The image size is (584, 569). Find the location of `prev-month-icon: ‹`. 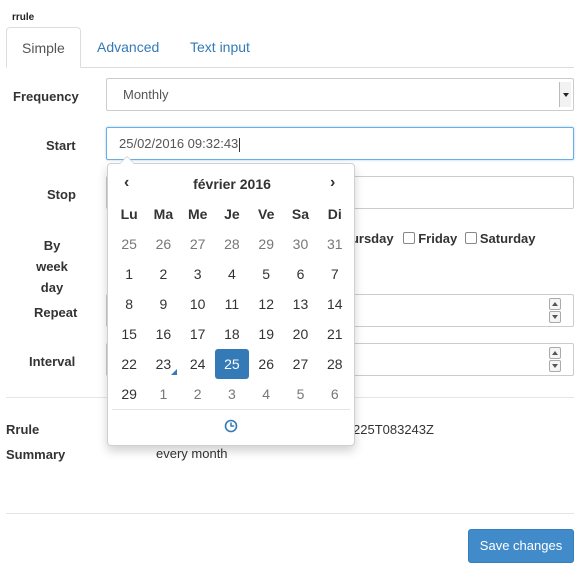

prev-month-icon: ‹ is located at coordinates (126, 183).